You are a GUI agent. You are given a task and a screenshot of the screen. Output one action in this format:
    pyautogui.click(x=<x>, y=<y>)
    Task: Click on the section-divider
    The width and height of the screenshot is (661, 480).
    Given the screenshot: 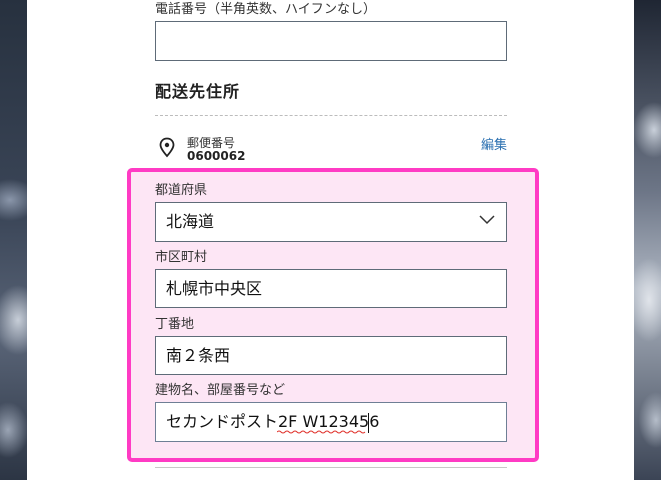 What is the action you would take?
    pyautogui.click(x=331, y=115)
    